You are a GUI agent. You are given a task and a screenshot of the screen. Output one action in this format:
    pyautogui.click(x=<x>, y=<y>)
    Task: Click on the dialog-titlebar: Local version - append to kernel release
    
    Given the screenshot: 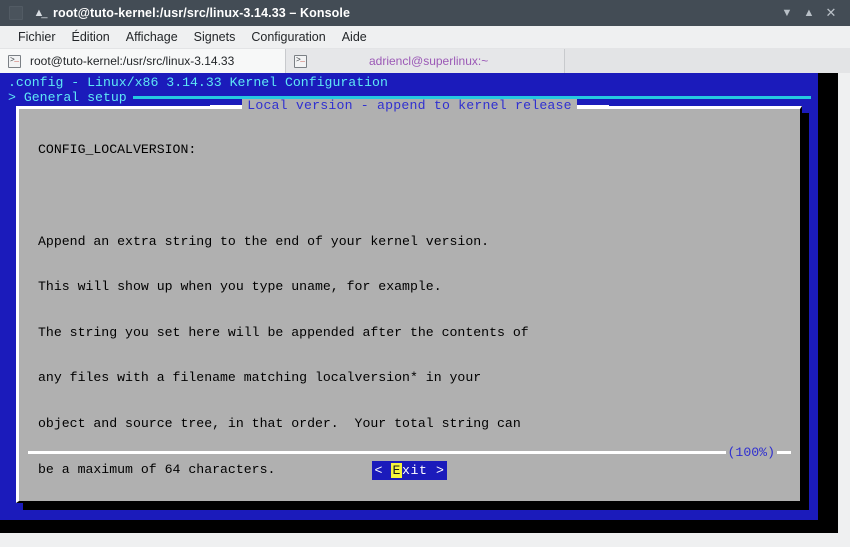 What is the action you would take?
    pyautogui.click(x=409, y=106)
    